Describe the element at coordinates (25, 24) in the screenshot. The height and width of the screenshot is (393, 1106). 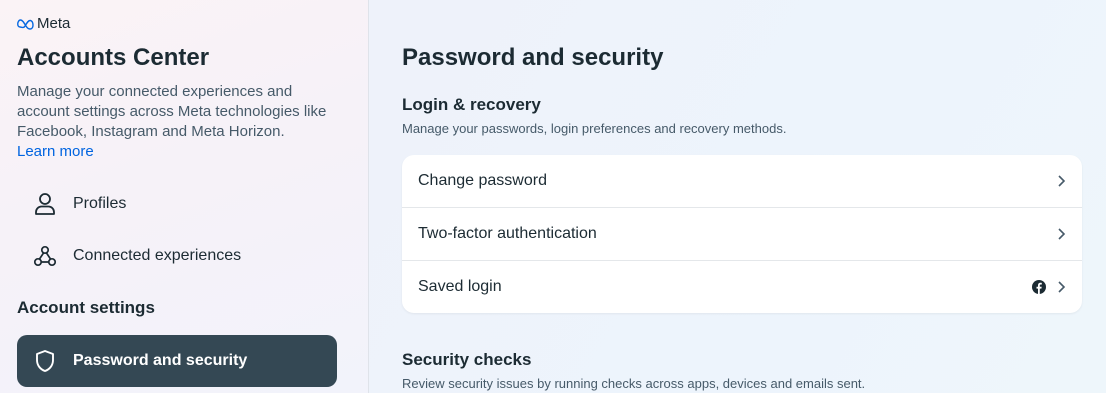
I see `meta-infinity-icon` at that location.